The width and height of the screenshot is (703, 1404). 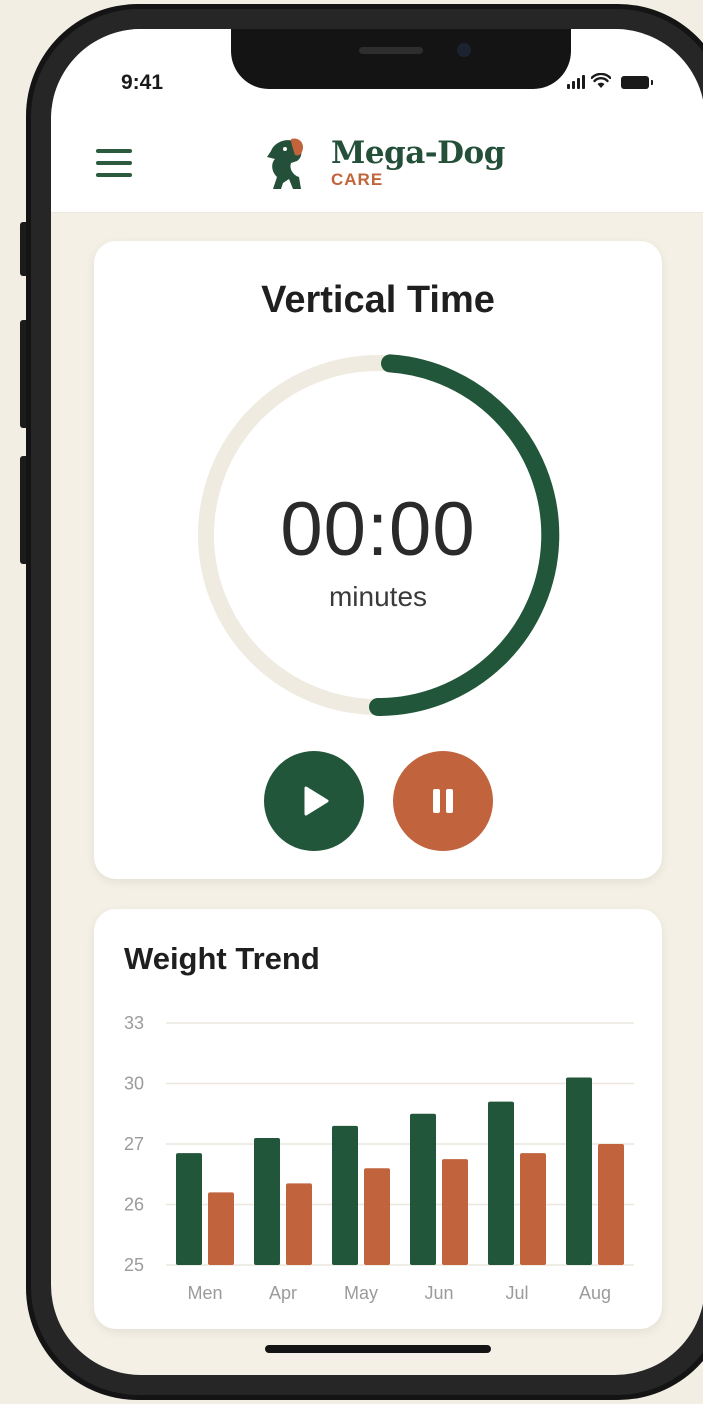 I want to click on brand-subtitle: CARE, so click(x=357, y=179).